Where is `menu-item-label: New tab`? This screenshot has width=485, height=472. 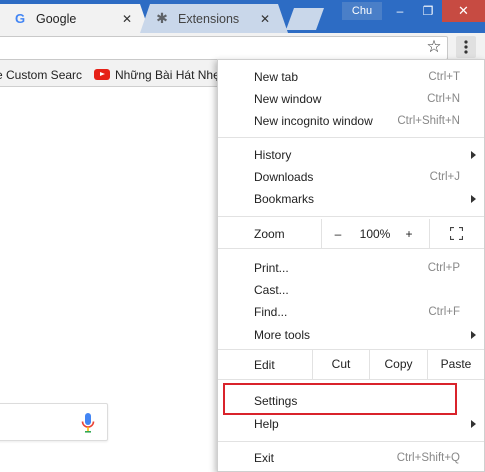
menu-item-label: New tab is located at coordinates (276, 77).